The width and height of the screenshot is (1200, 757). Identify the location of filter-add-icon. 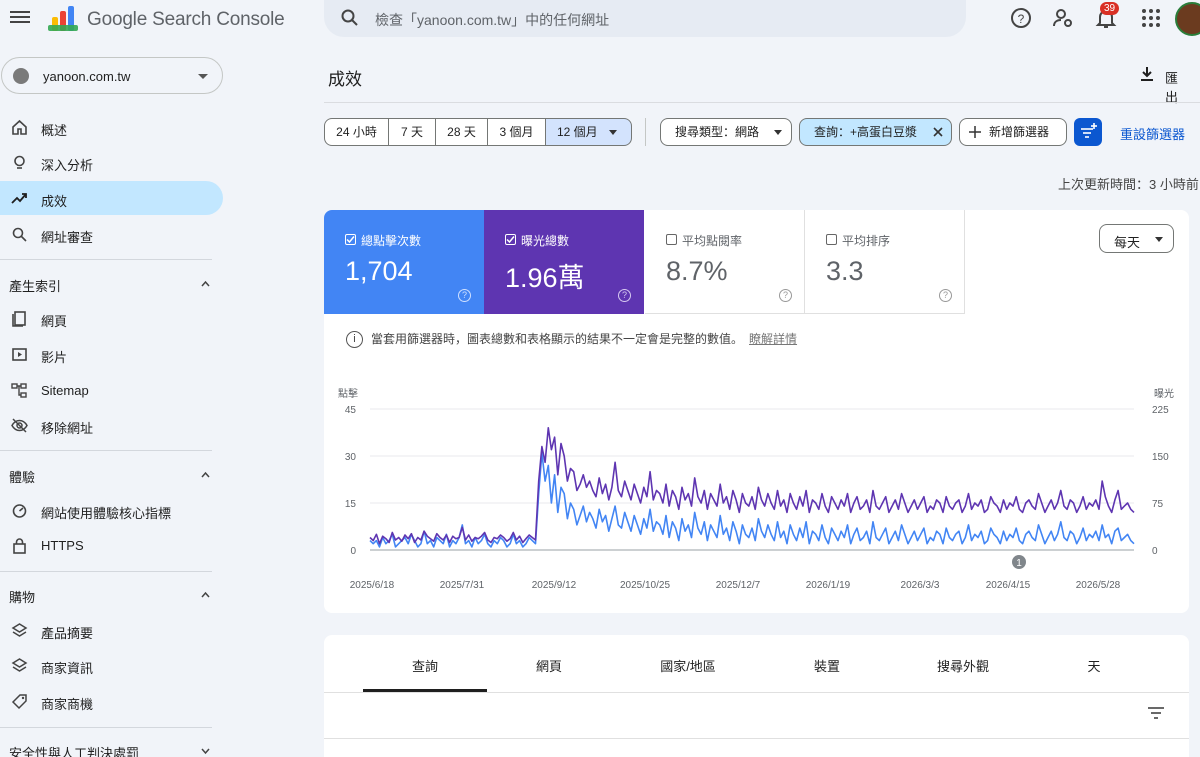
(1089, 130).